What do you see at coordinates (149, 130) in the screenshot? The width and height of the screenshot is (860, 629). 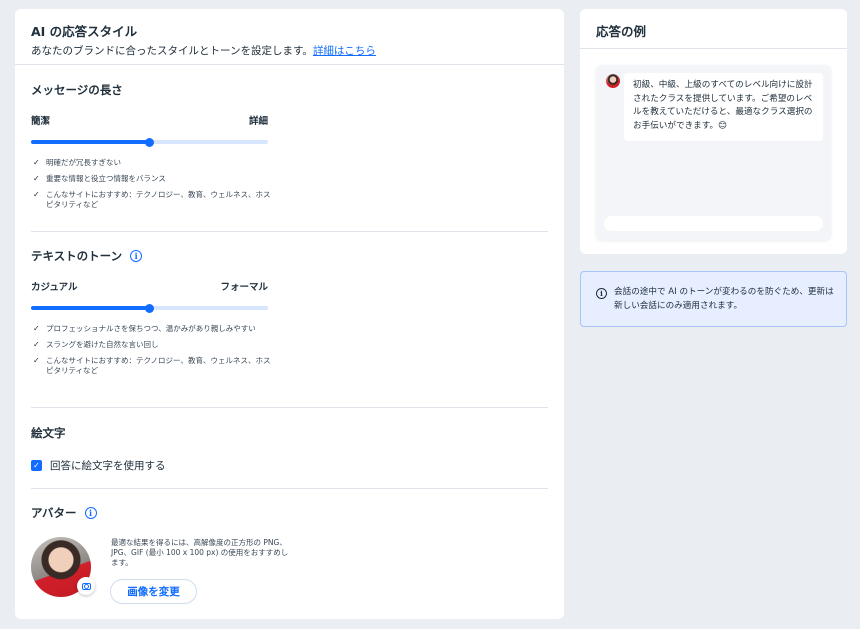 I see `message-length-slider: 簡潔 詳細` at bounding box center [149, 130].